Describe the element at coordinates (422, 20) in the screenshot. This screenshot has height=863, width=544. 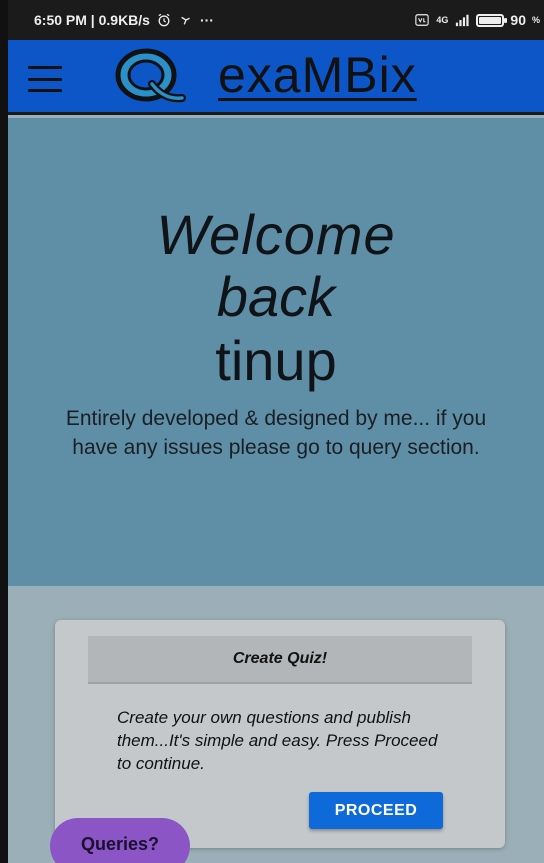
I see `volte-icon` at that location.